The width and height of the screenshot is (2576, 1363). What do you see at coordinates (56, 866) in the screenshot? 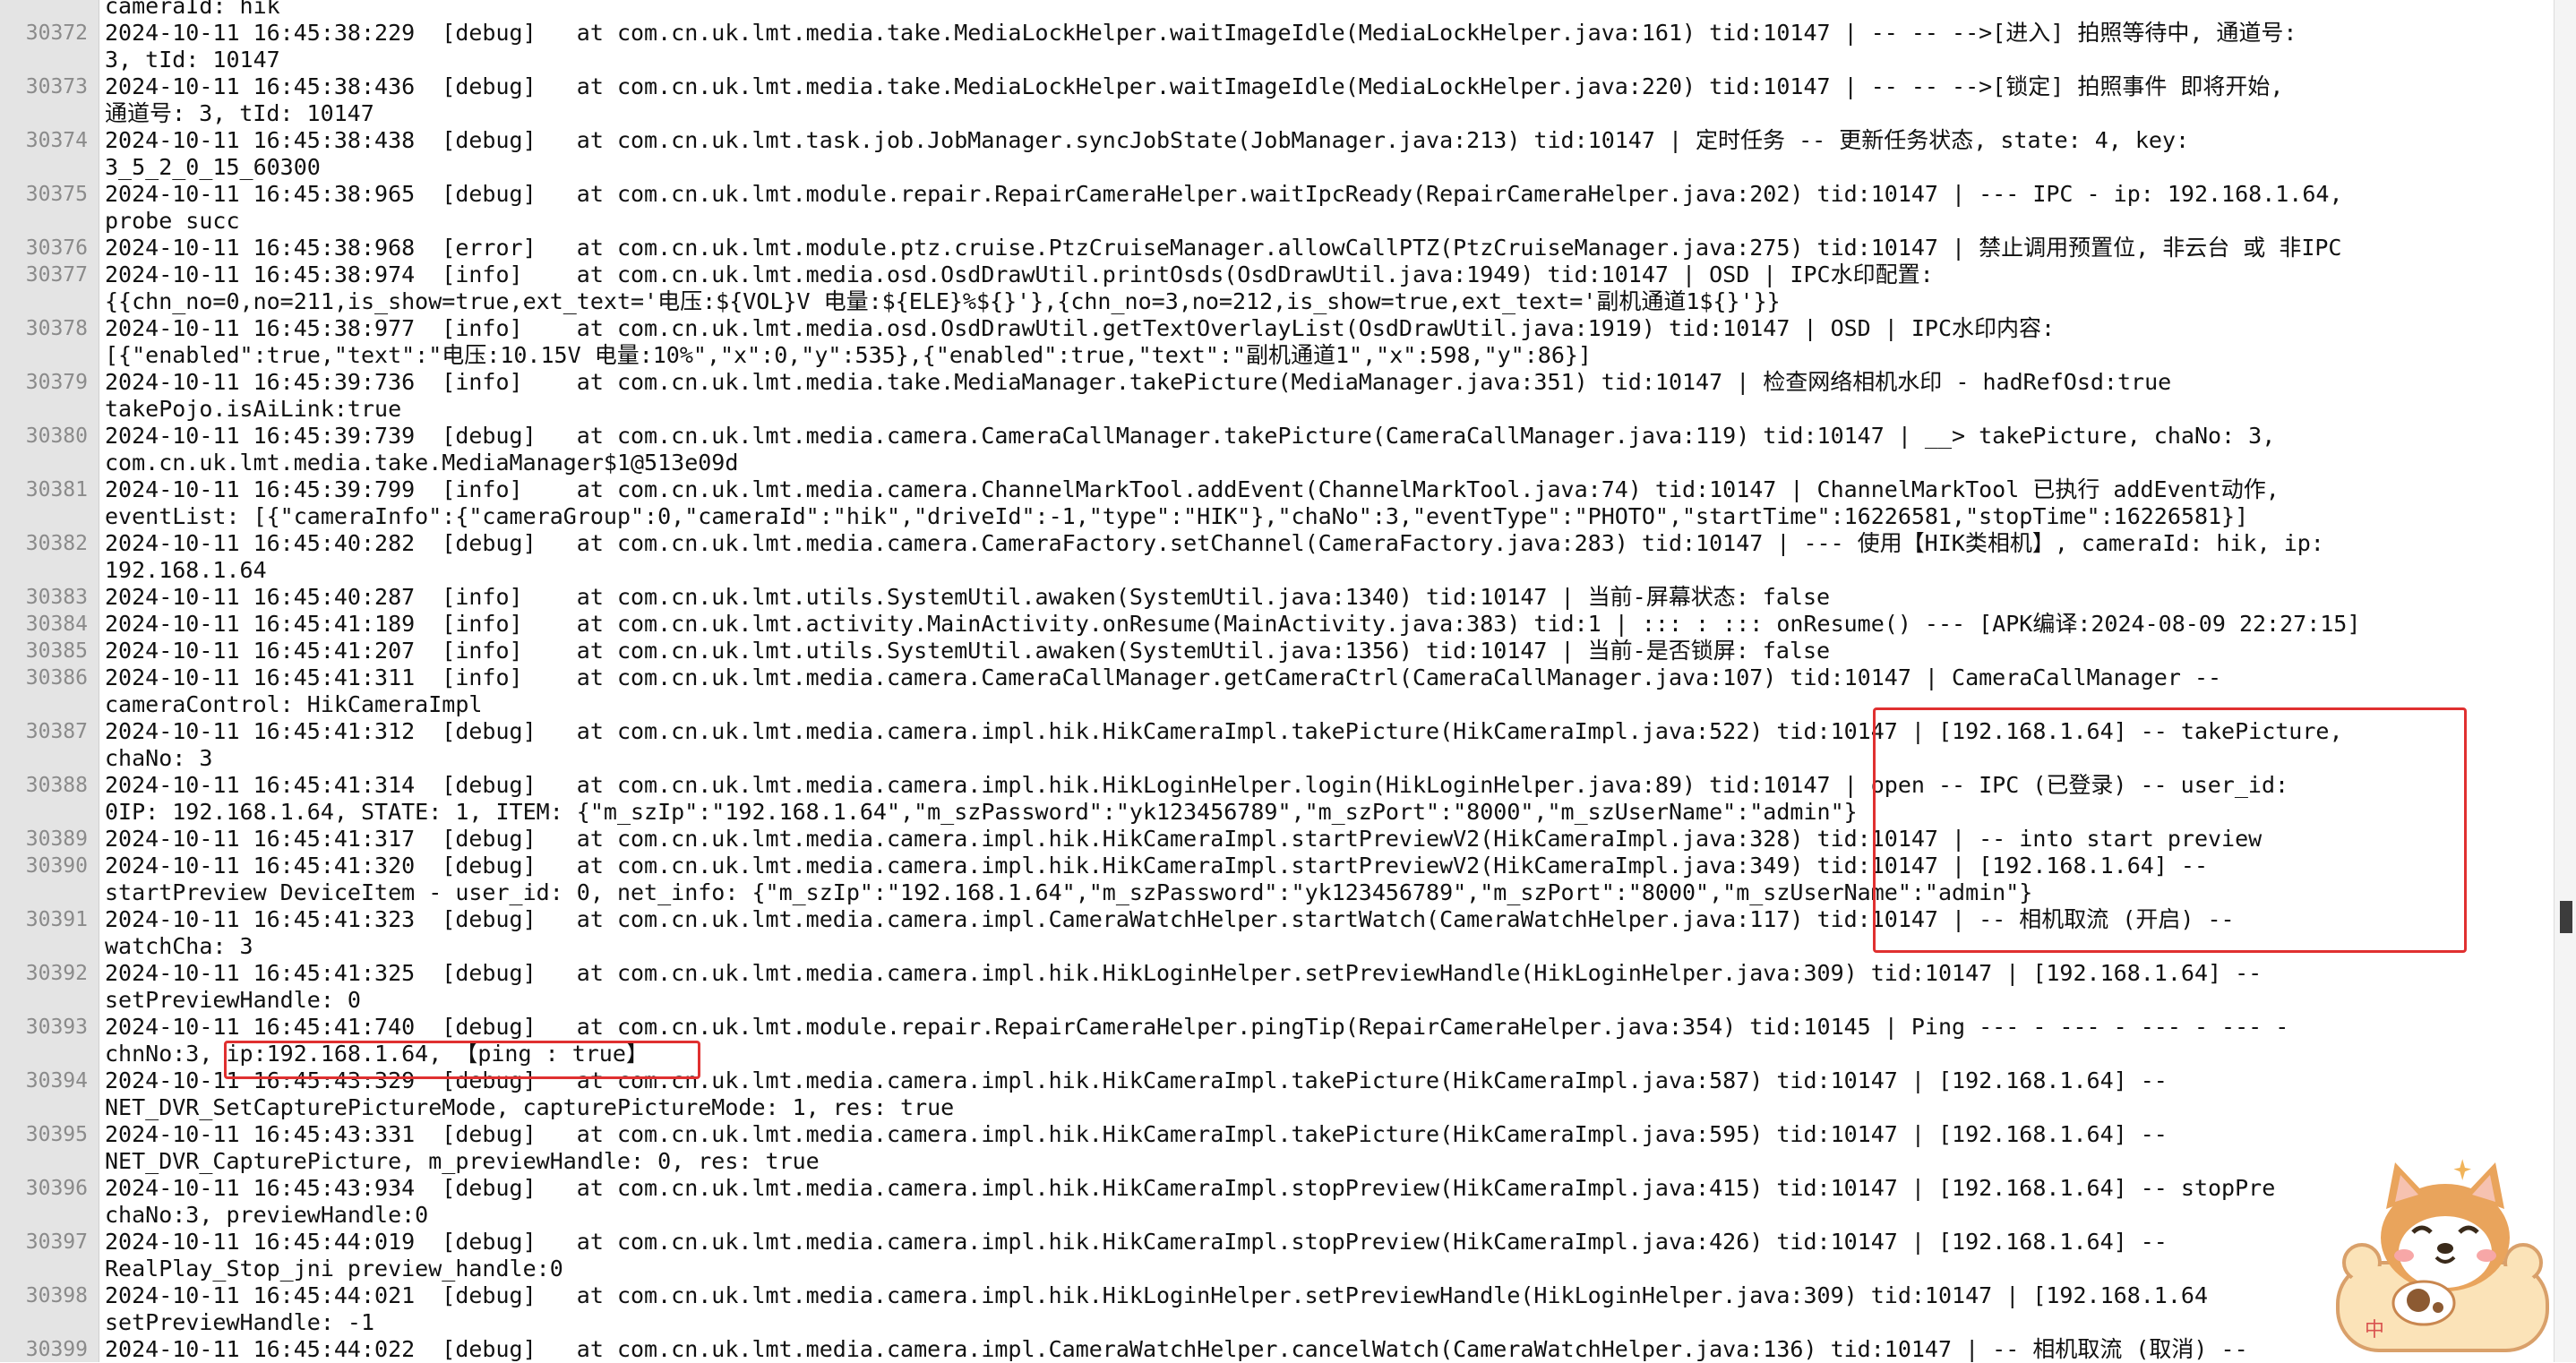
I see `line-number: 30390` at bounding box center [56, 866].